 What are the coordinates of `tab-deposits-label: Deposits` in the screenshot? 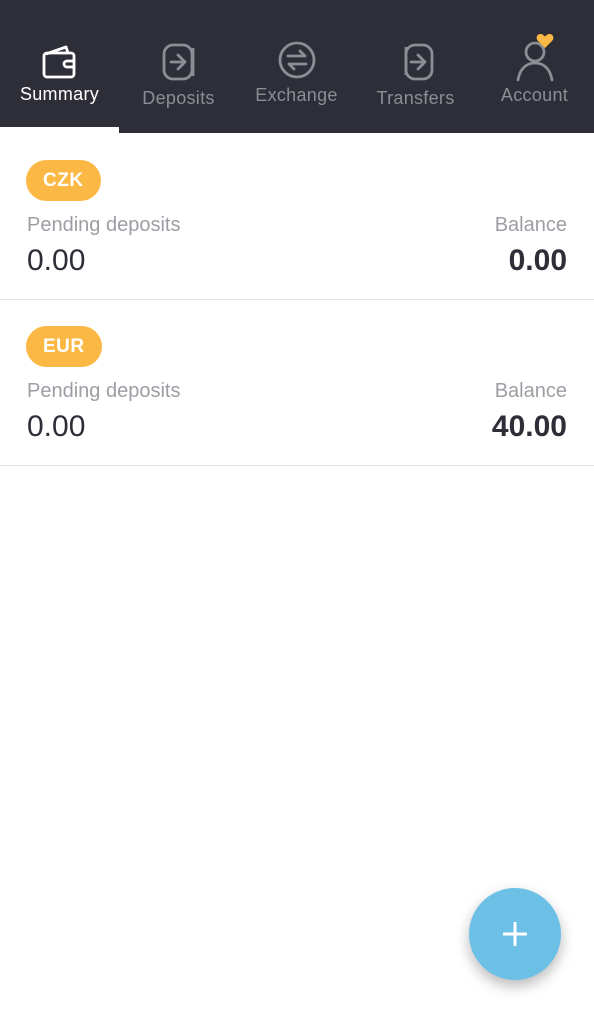 It's located at (178, 98).